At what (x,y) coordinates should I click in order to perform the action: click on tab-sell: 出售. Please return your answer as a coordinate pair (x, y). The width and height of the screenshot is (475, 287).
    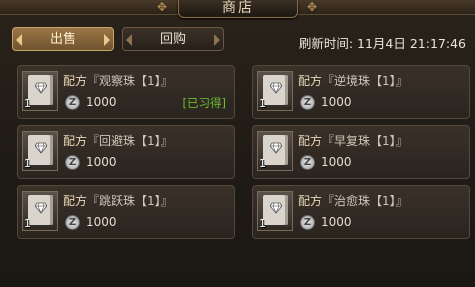
    Looking at the image, I should click on (63, 39).